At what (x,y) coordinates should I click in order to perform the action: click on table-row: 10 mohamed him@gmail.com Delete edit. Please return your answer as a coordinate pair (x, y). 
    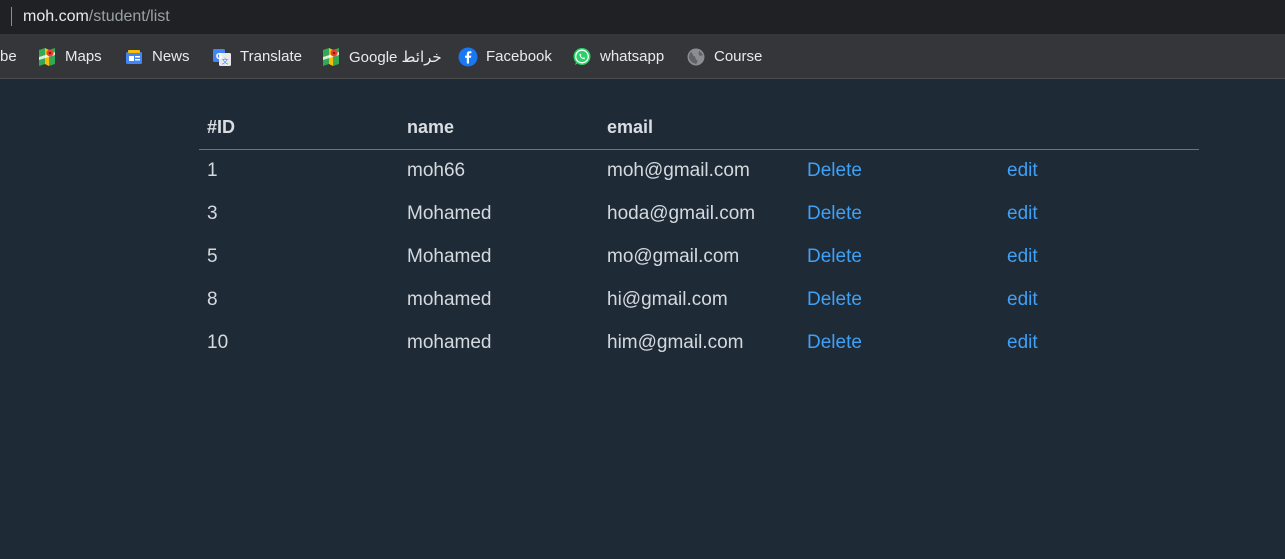
    Looking at the image, I should click on (699, 342).